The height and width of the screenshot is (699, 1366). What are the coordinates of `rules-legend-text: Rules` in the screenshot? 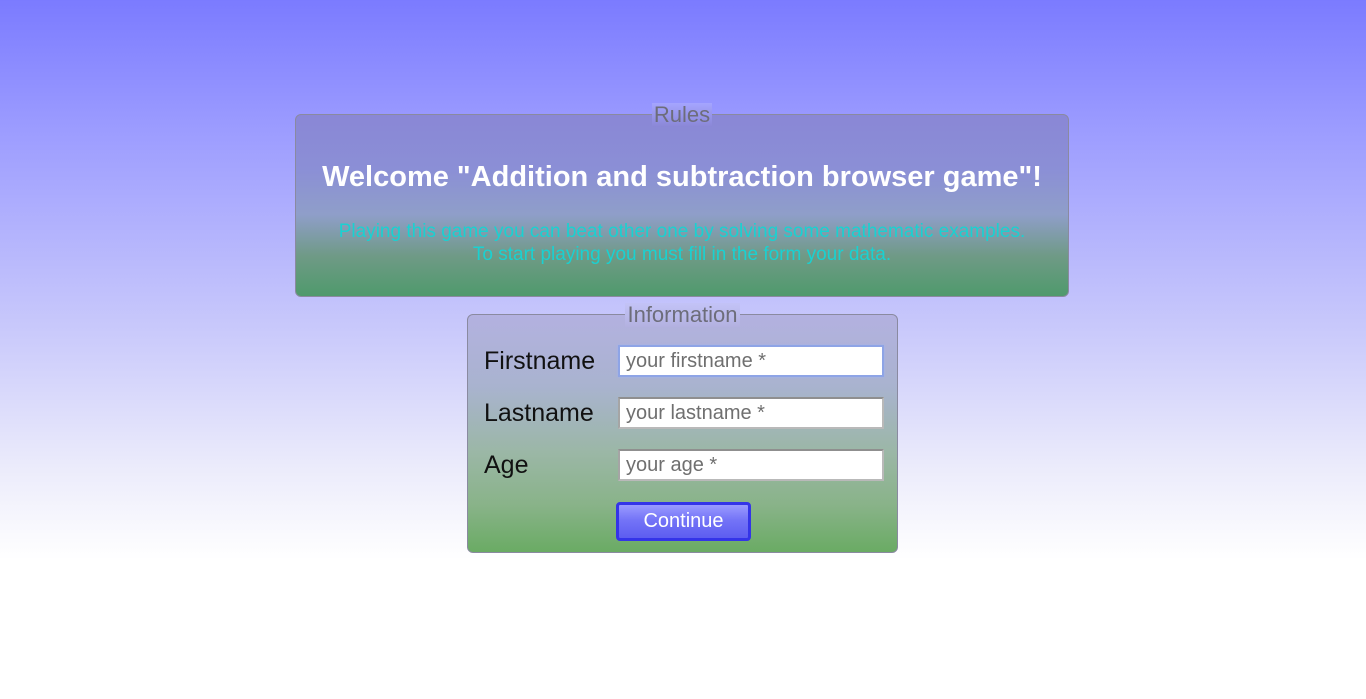 It's located at (682, 114).